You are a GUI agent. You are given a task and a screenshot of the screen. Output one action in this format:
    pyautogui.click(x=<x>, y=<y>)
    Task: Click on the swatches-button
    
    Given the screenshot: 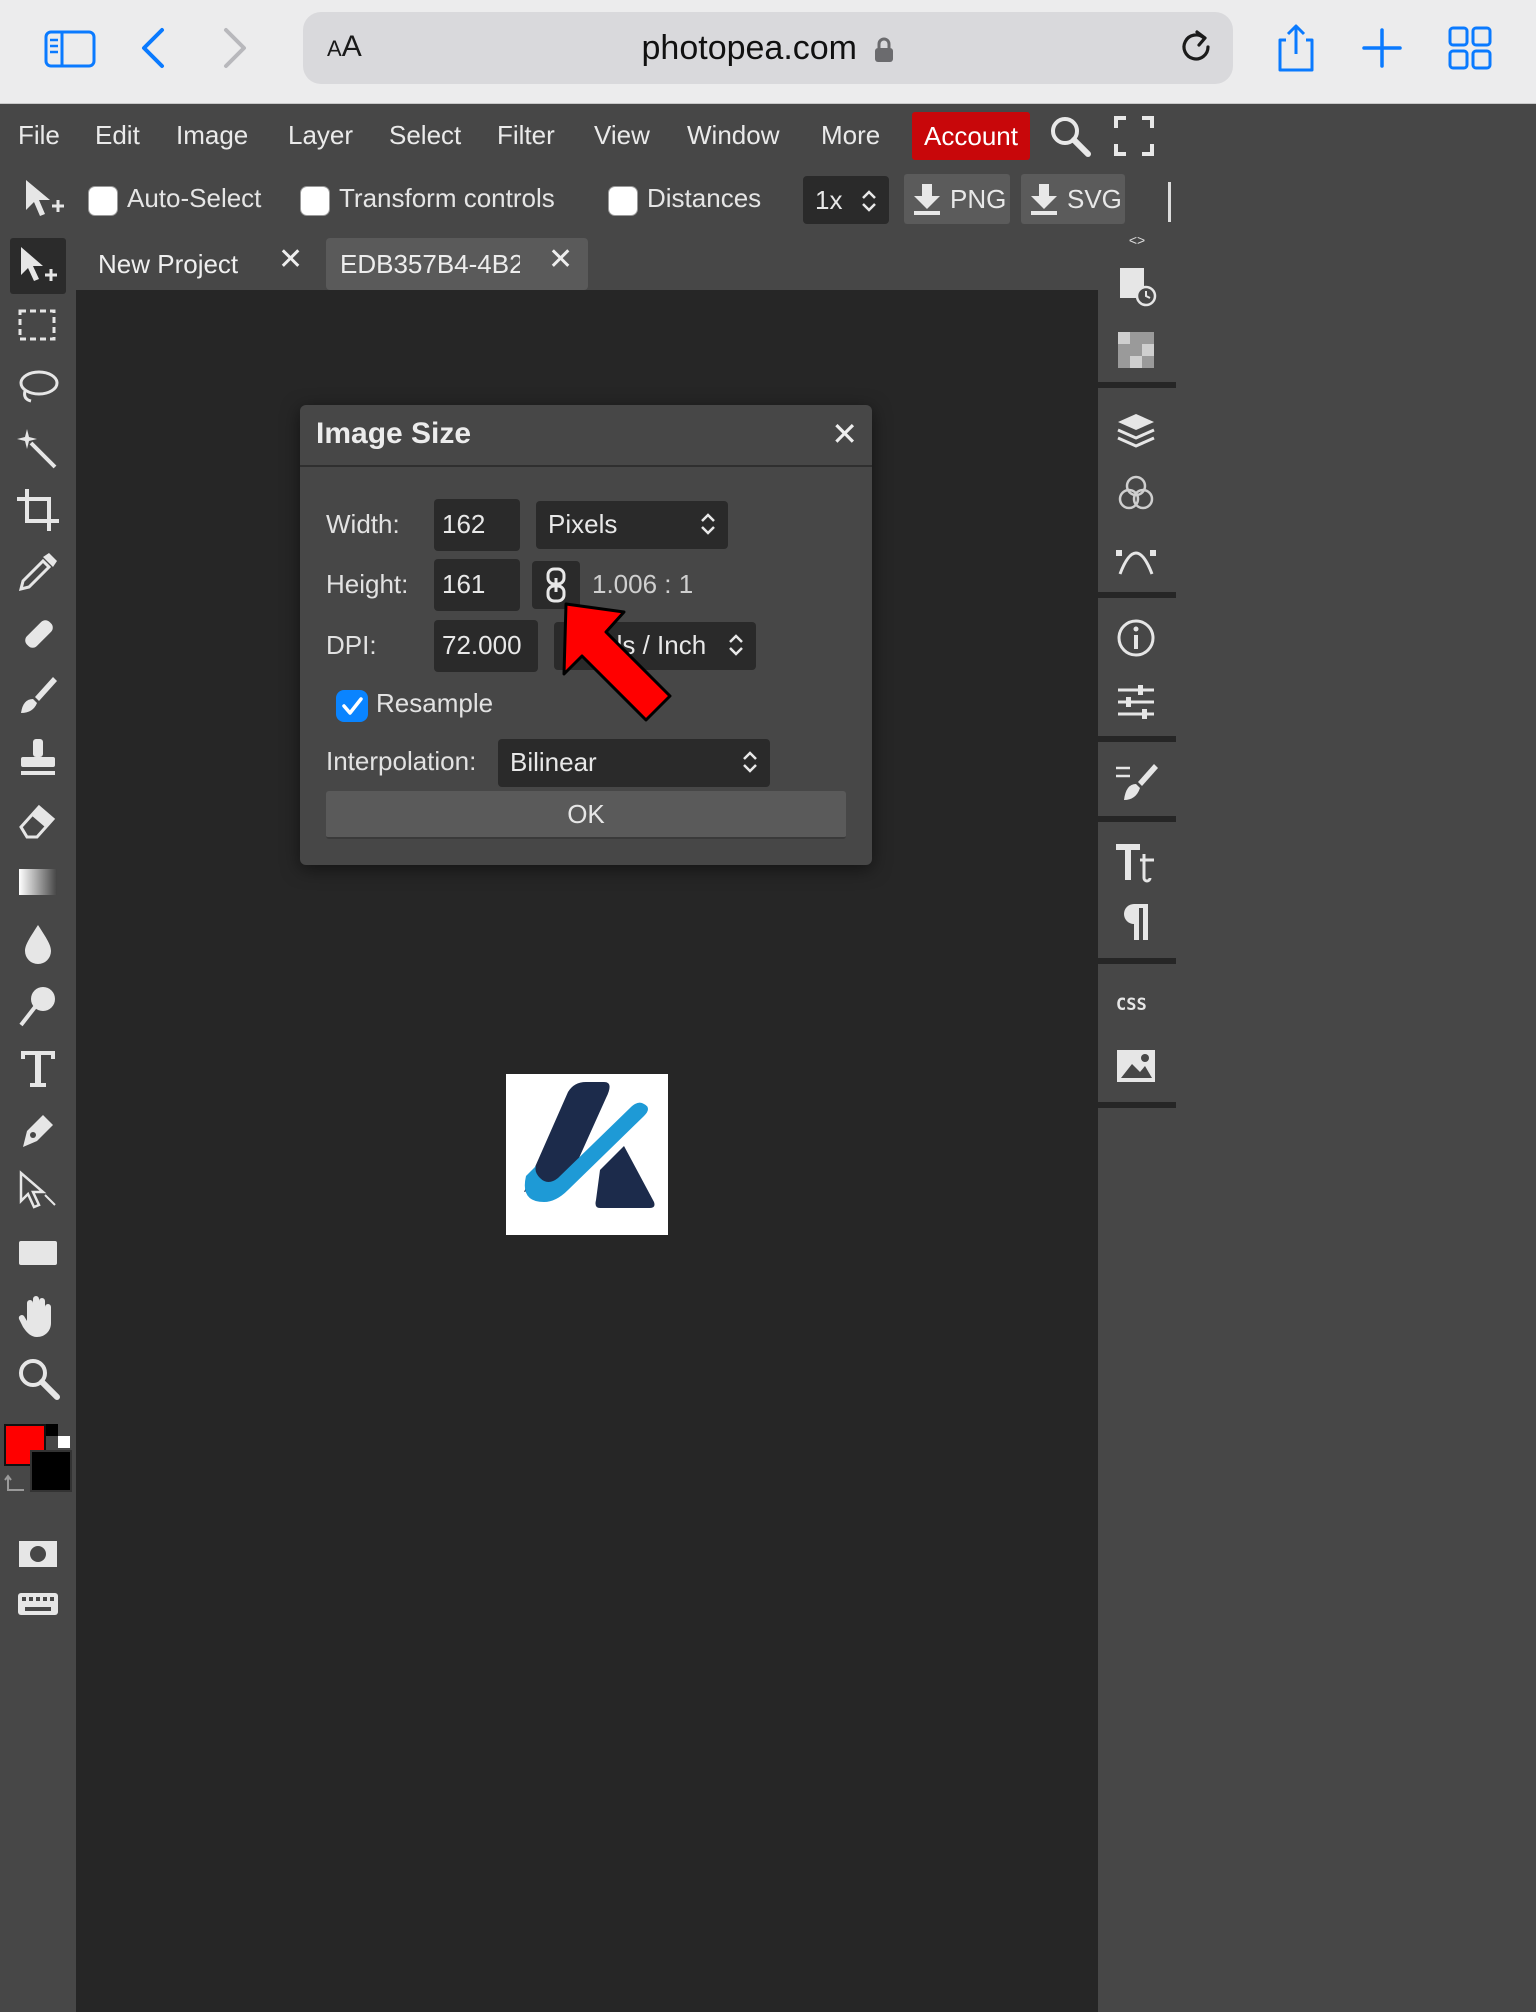 What is the action you would take?
    pyautogui.click(x=1136, y=350)
    